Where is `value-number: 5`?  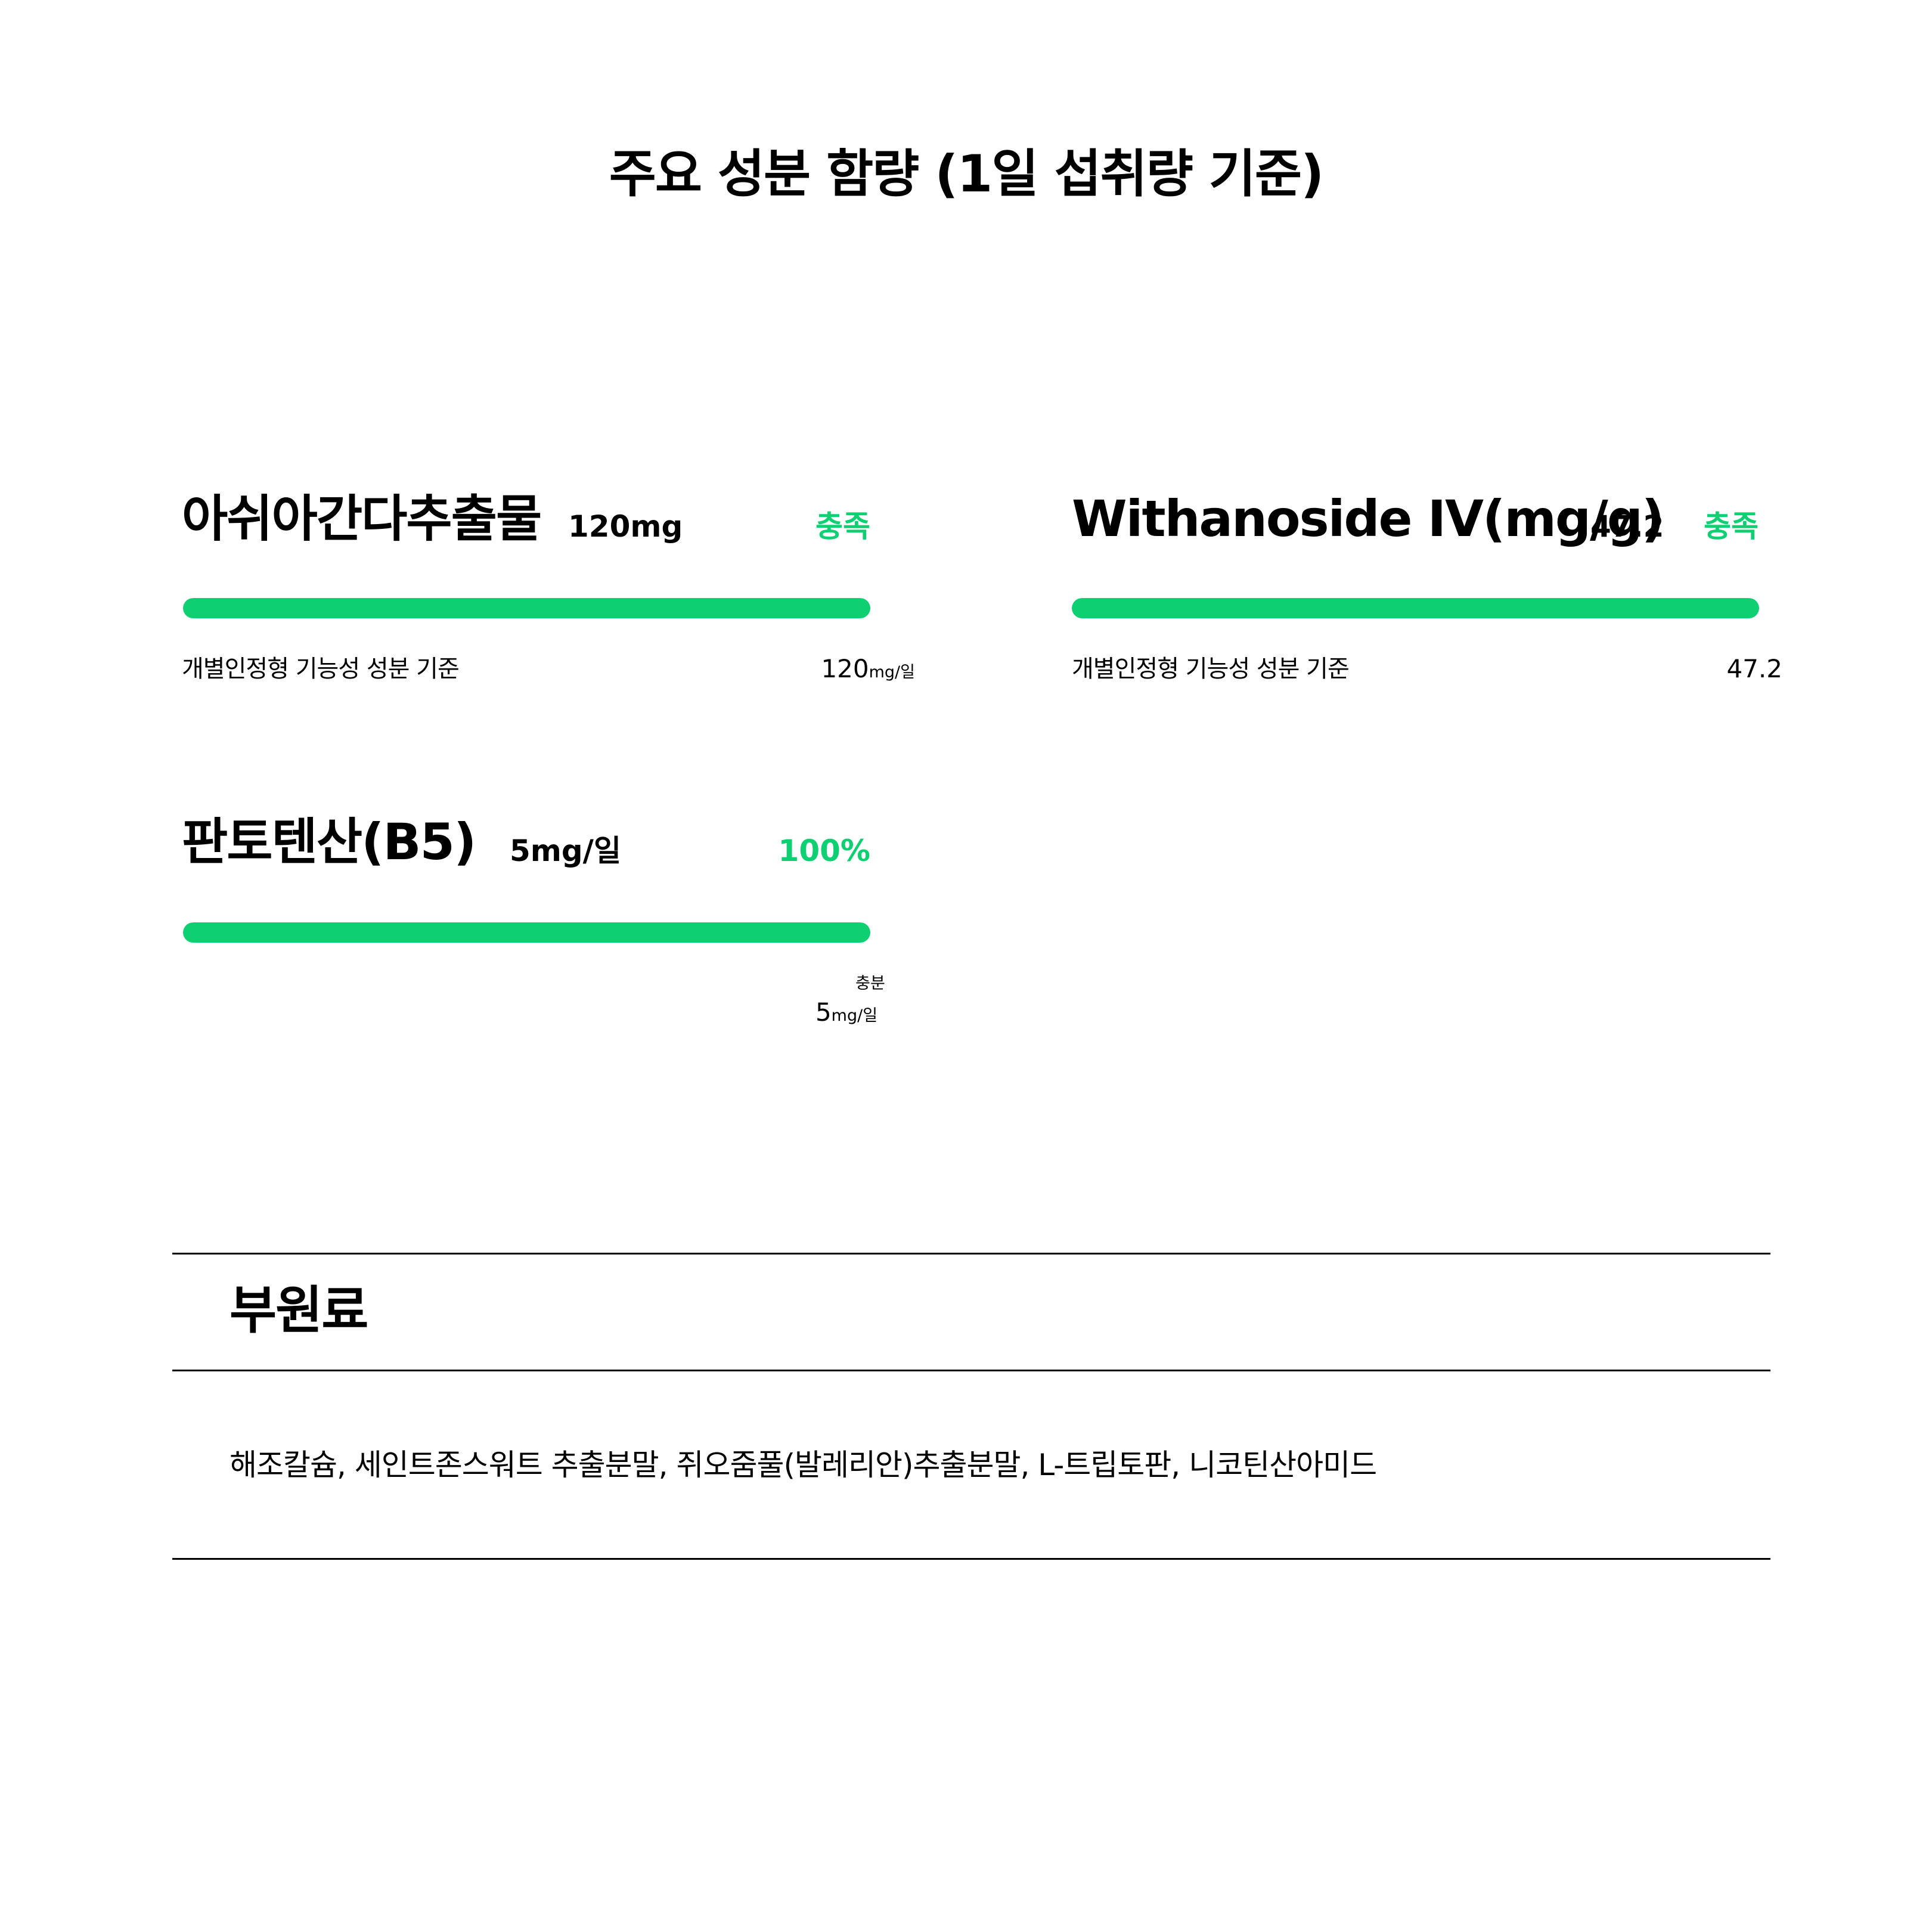
value-number: 5 is located at coordinates (823, 1012).